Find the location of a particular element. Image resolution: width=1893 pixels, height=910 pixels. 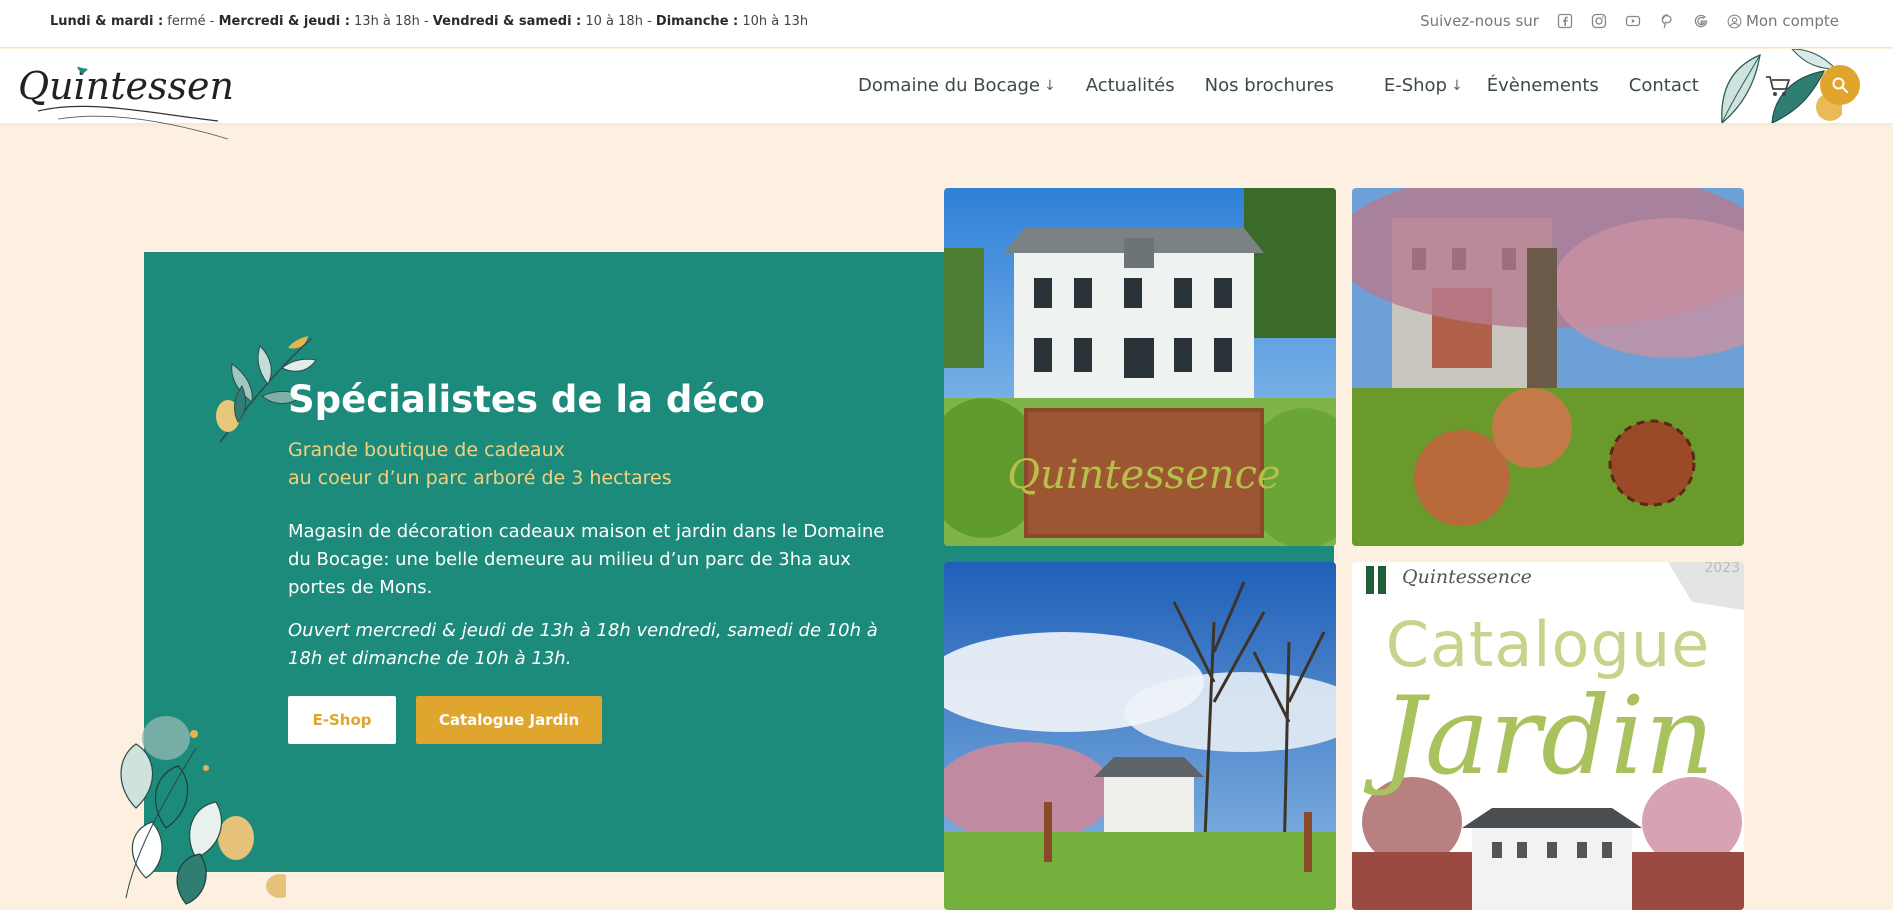

top-bar-right: Suivez-nous sur Mon compte is located at coordinates (1629, 21).